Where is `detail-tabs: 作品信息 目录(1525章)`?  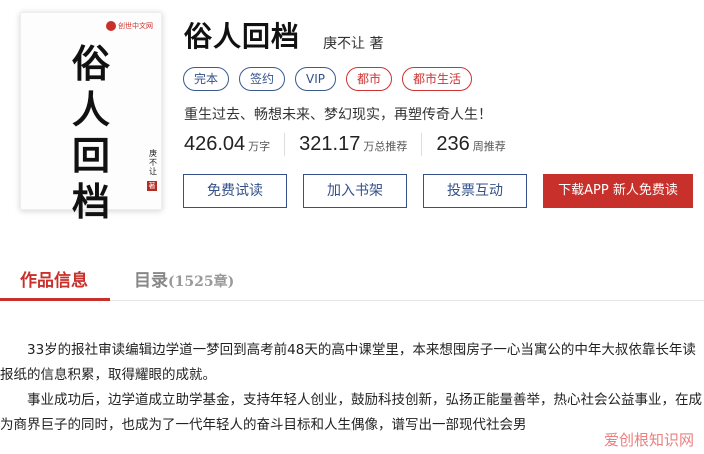 detail-tabs: 作品信息 目录(1525章) is located at coordinates (352, 278).